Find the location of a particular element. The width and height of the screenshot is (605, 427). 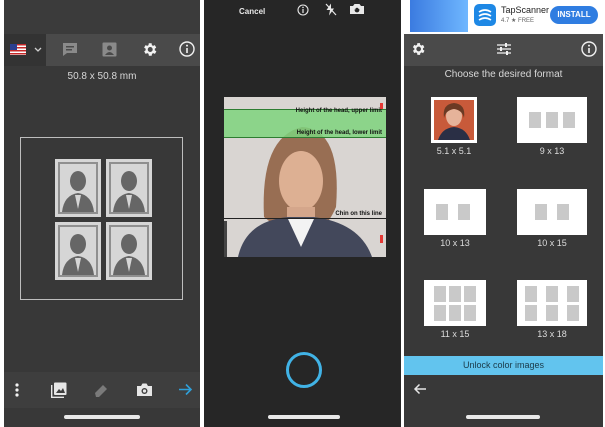

format-label: 5.1 x 5.1 is located at coordinates (454, 151).